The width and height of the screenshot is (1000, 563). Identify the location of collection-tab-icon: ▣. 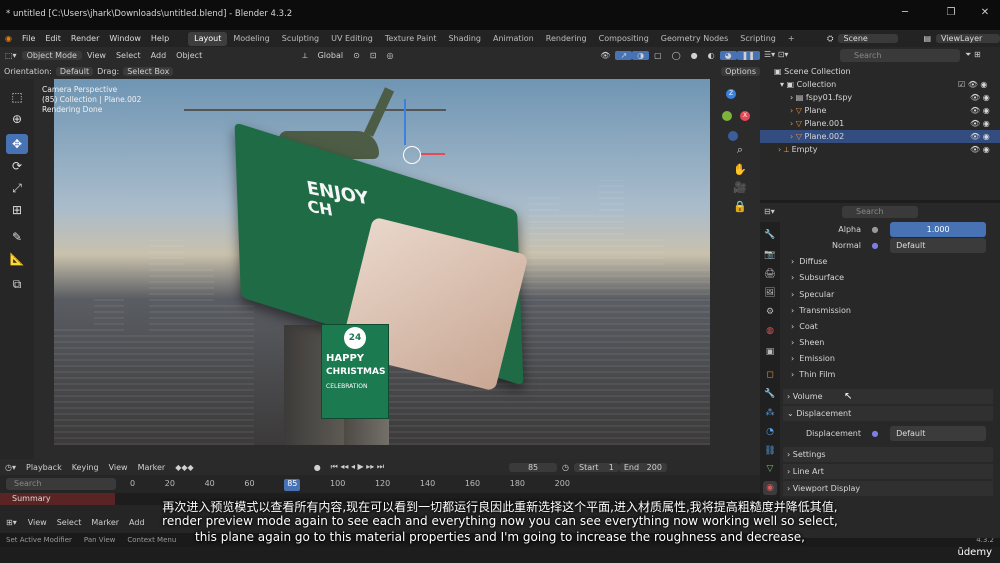
(770, 352).